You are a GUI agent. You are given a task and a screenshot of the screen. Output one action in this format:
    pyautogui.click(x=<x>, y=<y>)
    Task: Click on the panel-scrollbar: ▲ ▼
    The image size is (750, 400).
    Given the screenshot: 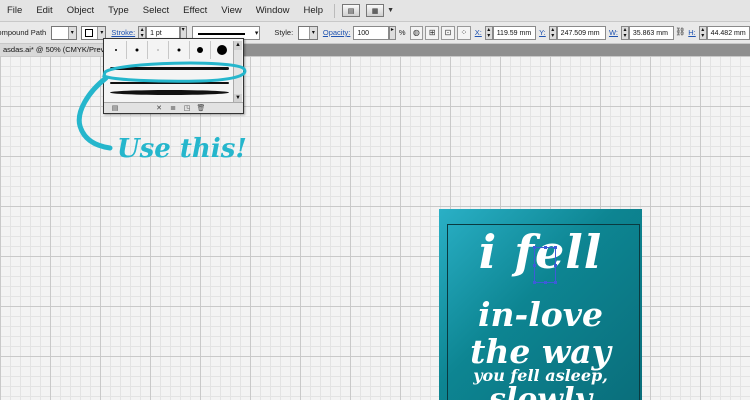 What is the action you would take?
    pyautogui.click(x=237, y=72)
    